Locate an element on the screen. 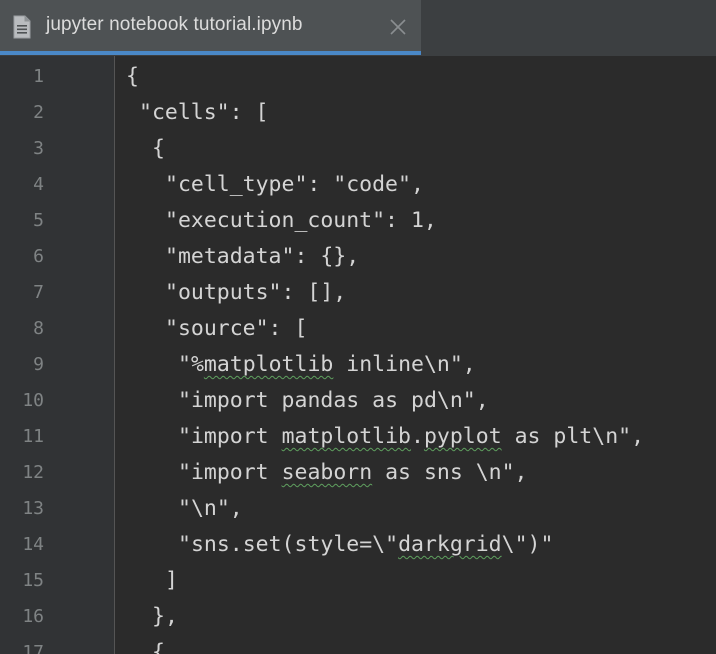 The height and width of the screenshot is (654, 716). line-number: 8 is located at coordinates (38, 328).